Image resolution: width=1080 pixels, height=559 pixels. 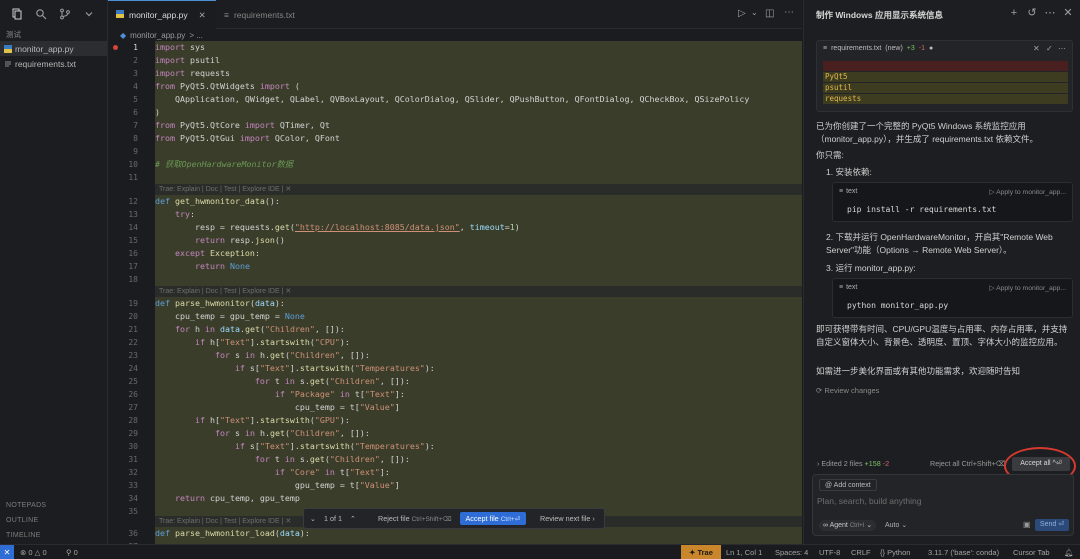 What do you see at coordinates (945, 88) in the screenshot?
I see `diff-added-line: psutil` at bounding box center [945, 88].